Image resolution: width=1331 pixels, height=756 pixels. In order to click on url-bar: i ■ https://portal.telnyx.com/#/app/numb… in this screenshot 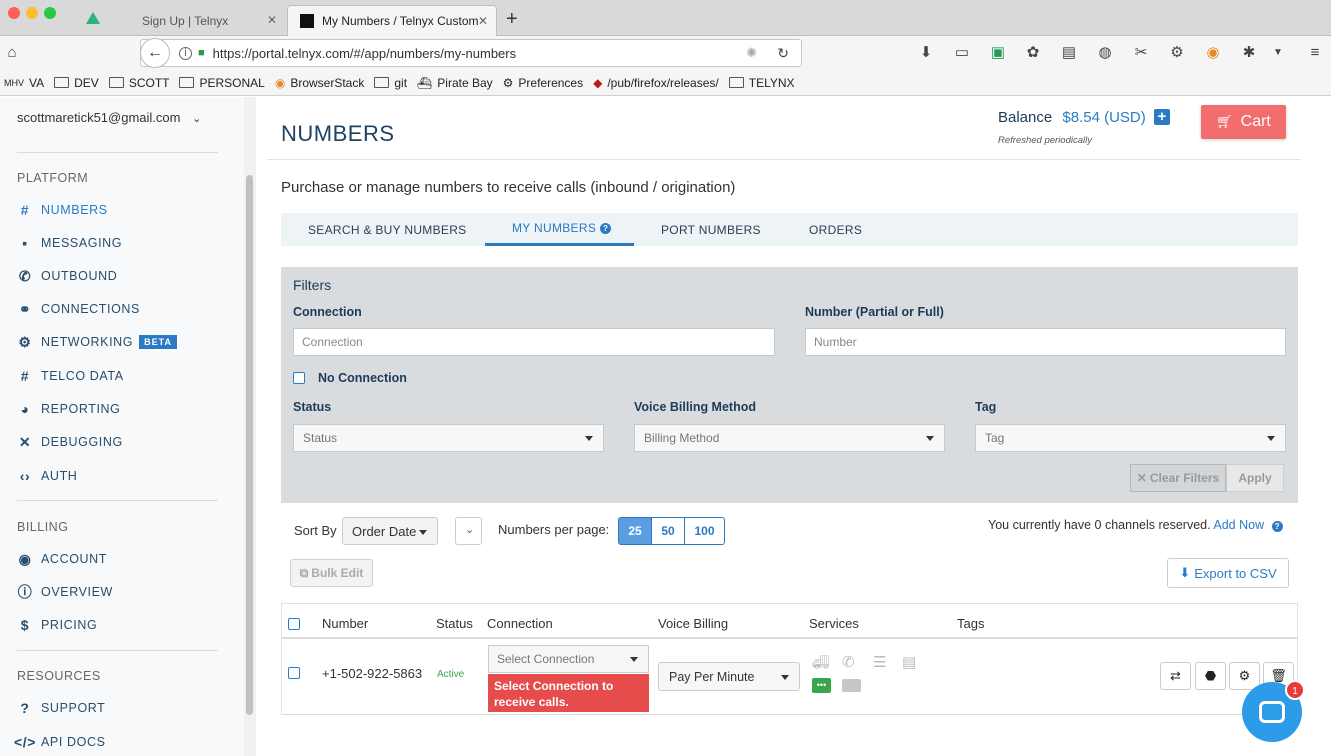, I will do `click(471, 53)`.